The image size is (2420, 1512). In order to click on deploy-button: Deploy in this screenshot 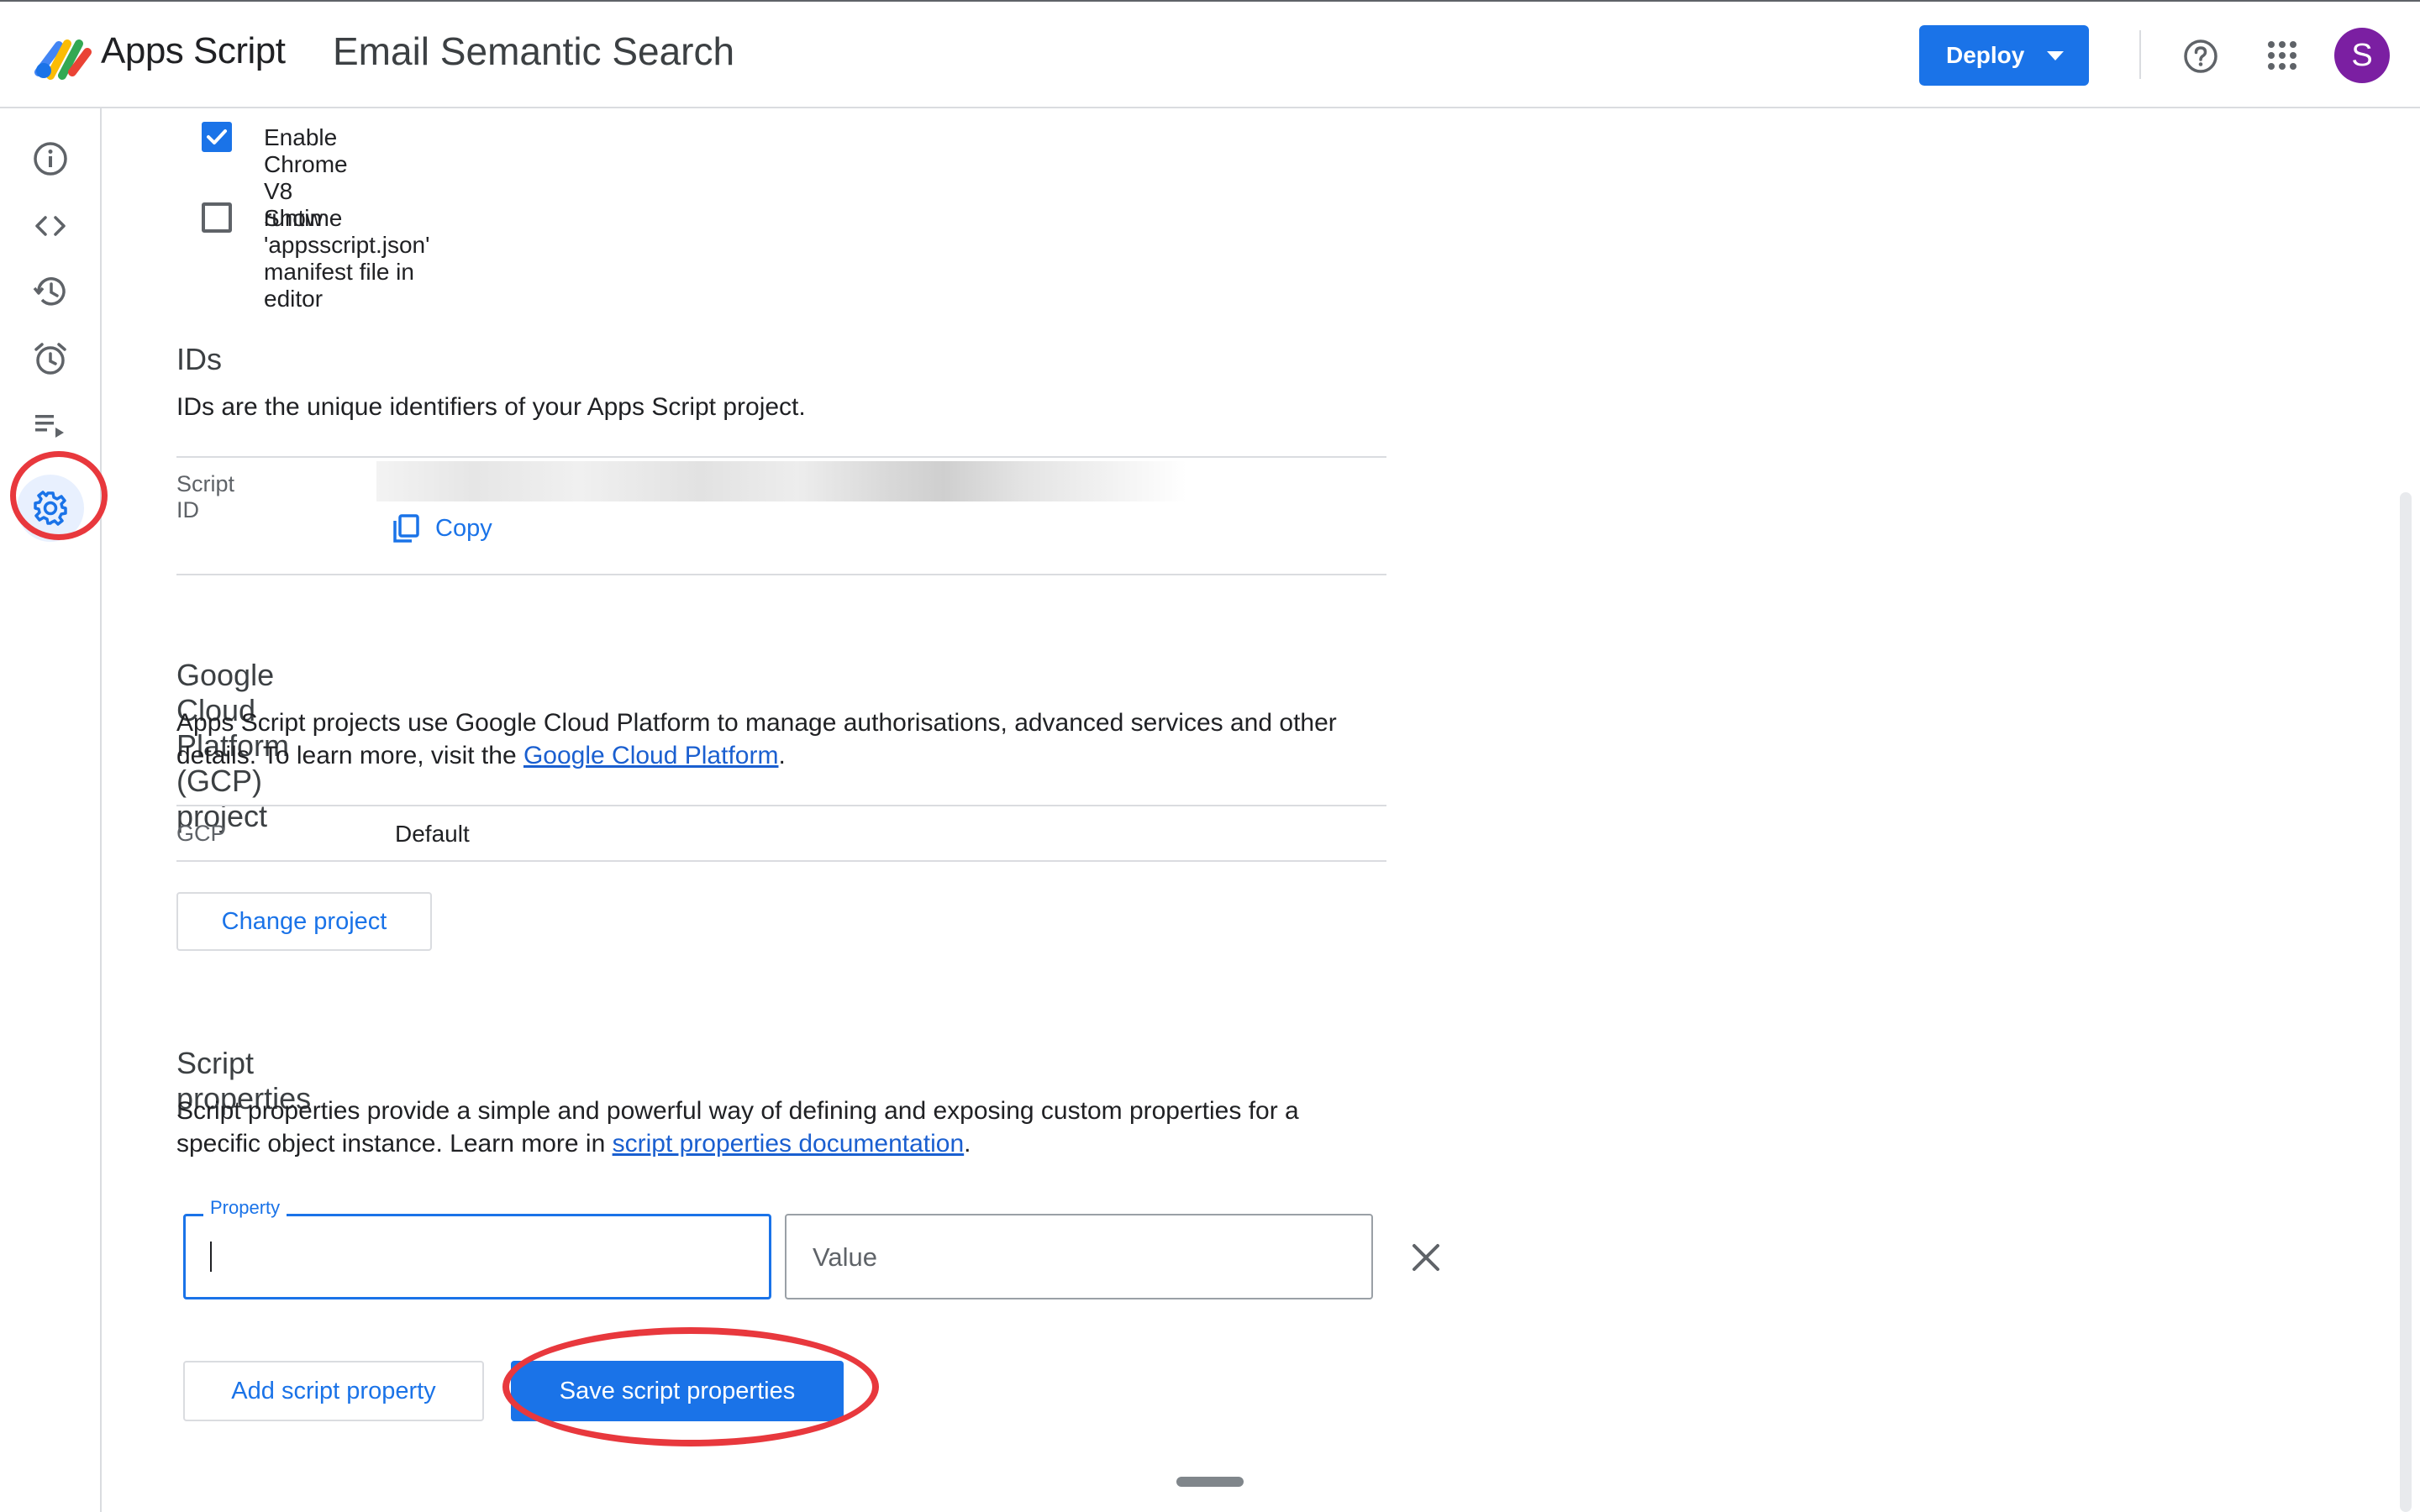, I will do `click(2004, 55)`.